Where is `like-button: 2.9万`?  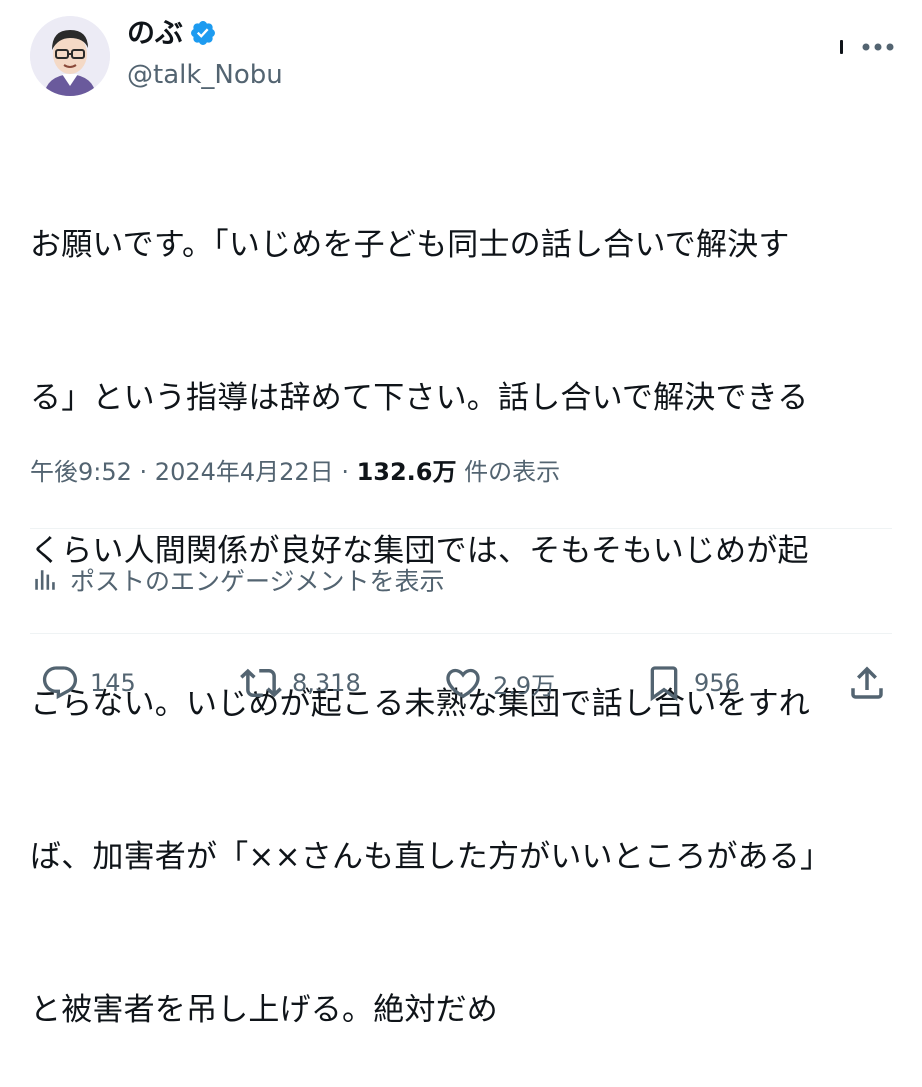
like-button: 2.9万 is located at coordinates (499, 683).